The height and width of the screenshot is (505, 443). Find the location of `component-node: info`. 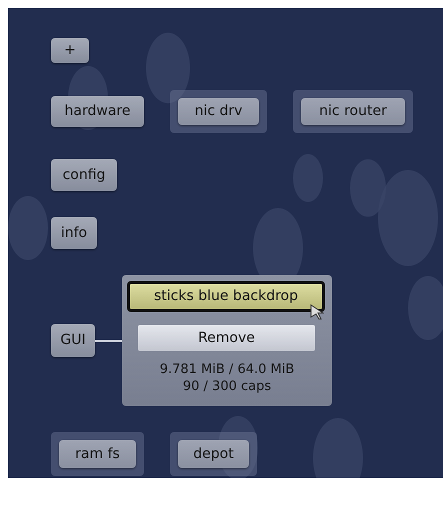

component-node: info is located at coordinates (74, 233).